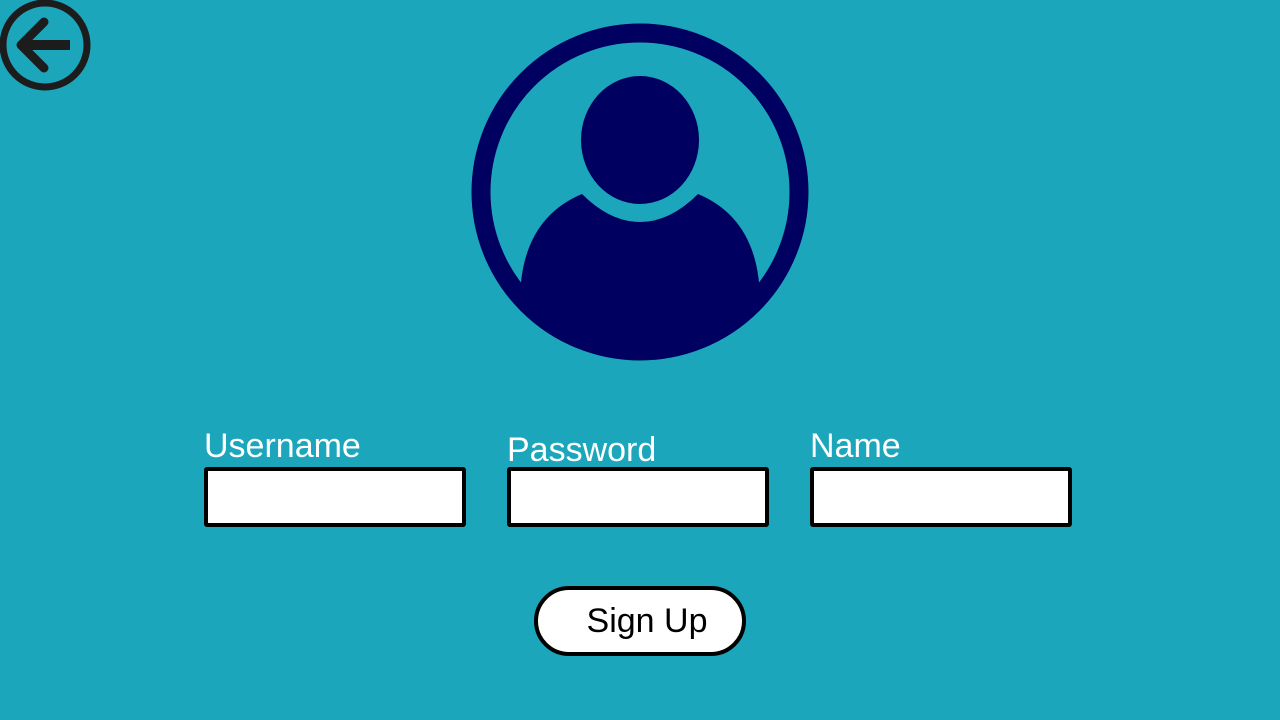 This screenshot has height=720, width=1280. I want to click on back-button, so click(46, 46).